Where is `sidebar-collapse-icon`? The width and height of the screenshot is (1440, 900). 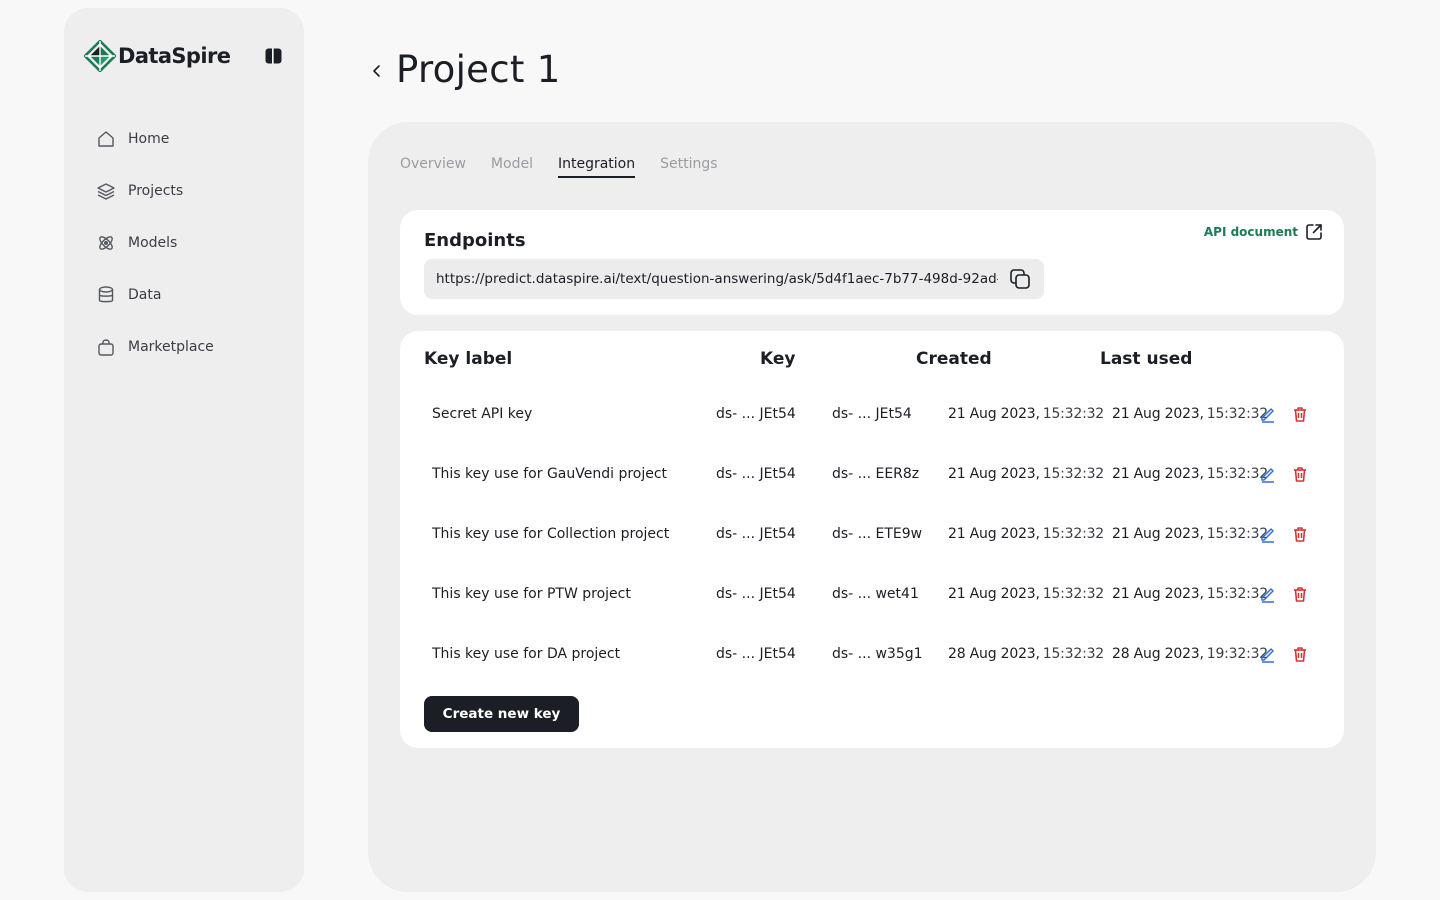 sidebar-collapse-icon is located at coordinates (273, 56).